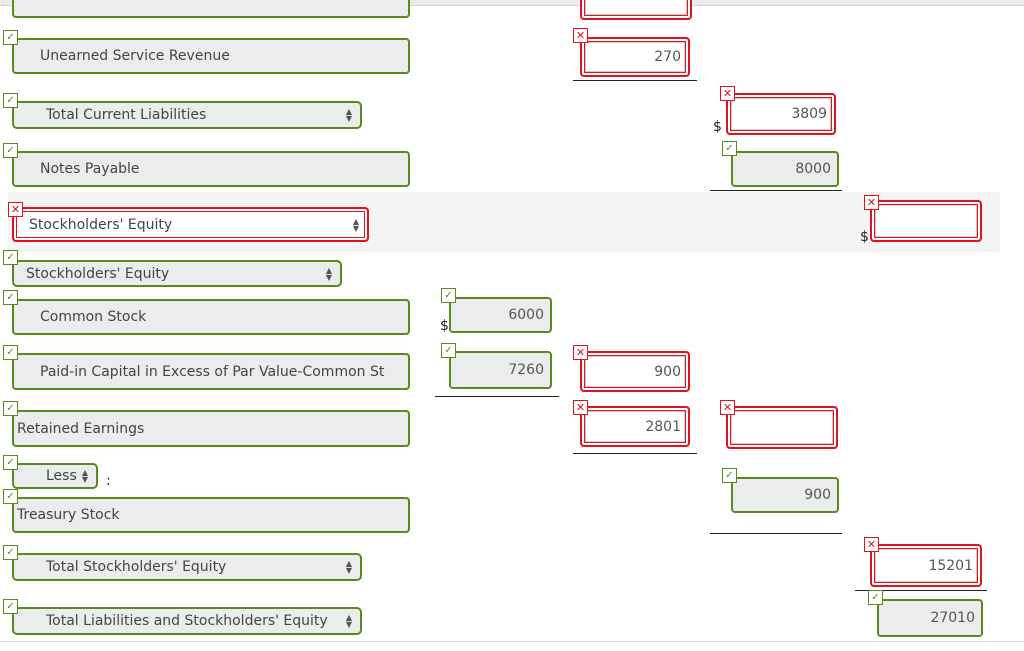  Describe the element at coordinates (781, 114) in the screenshot. I see `total-current-liabilities-input: 3809` at that location.